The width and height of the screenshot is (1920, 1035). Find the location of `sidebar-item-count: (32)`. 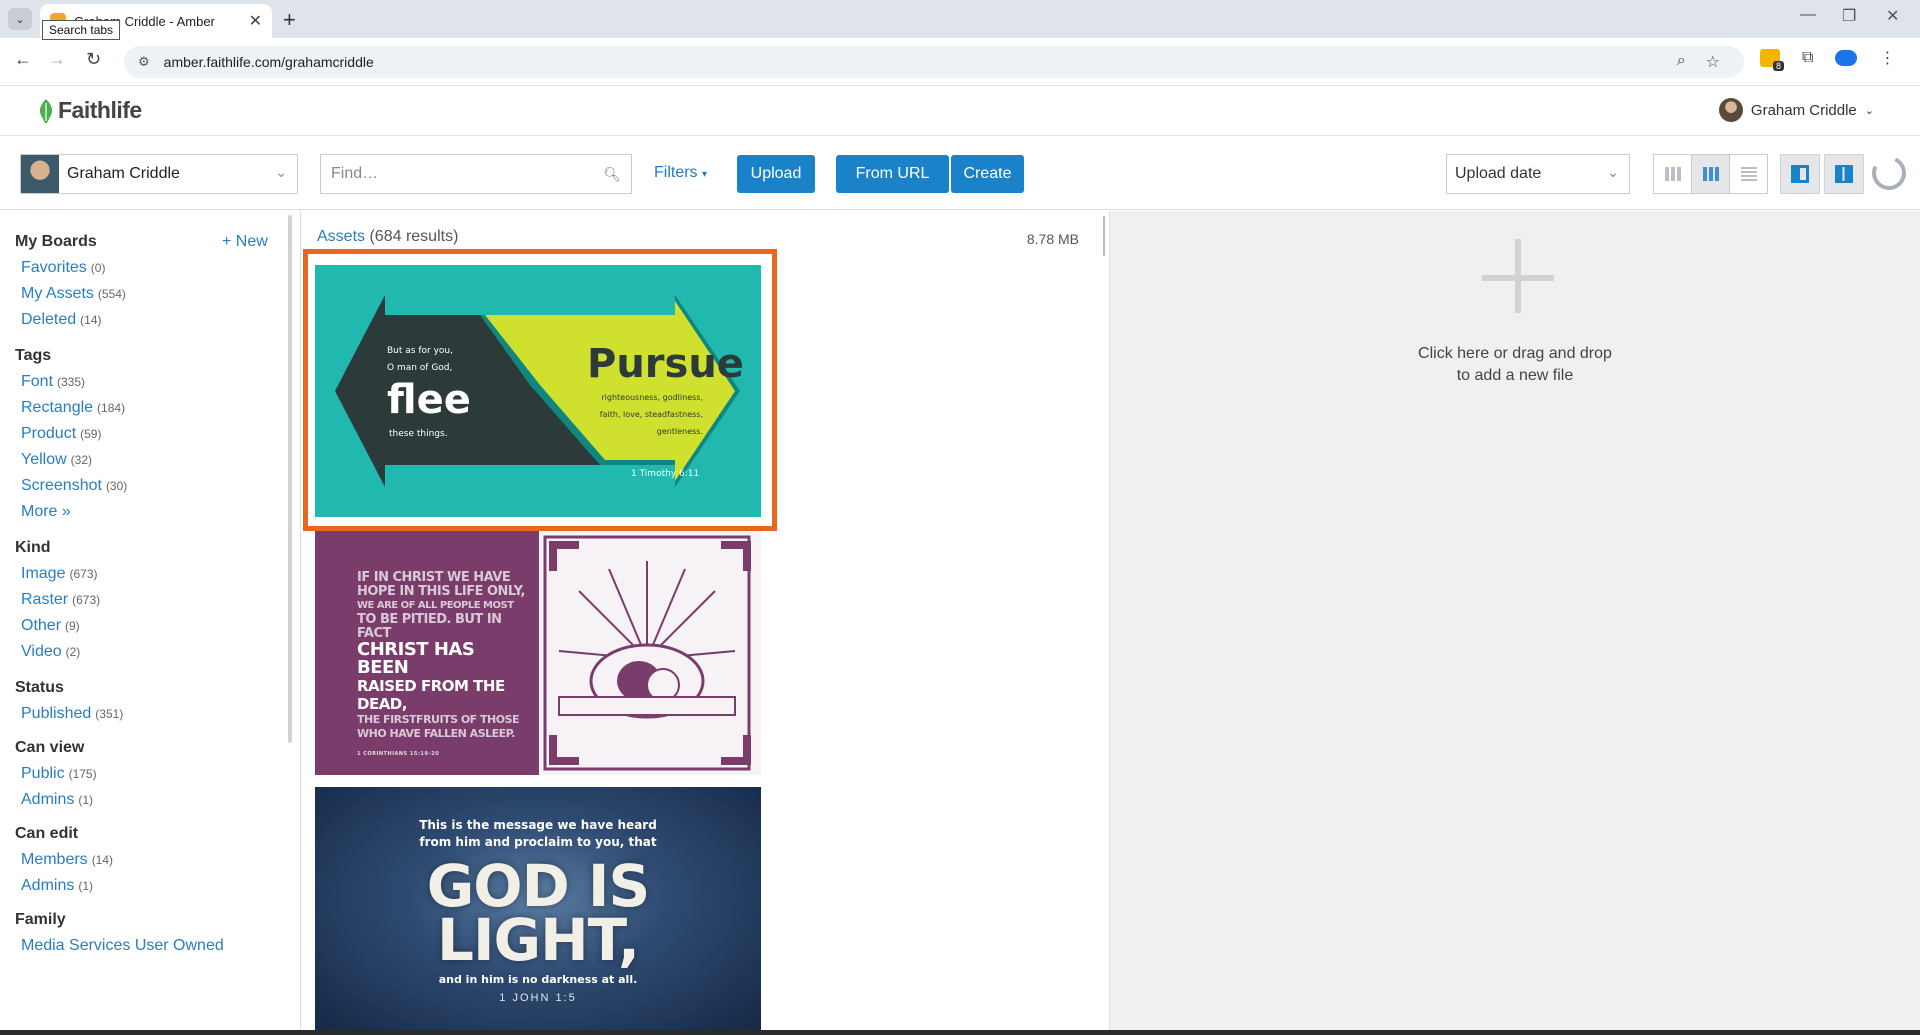

sidebar-item-count: (32) is located at coordinates (81, 460).